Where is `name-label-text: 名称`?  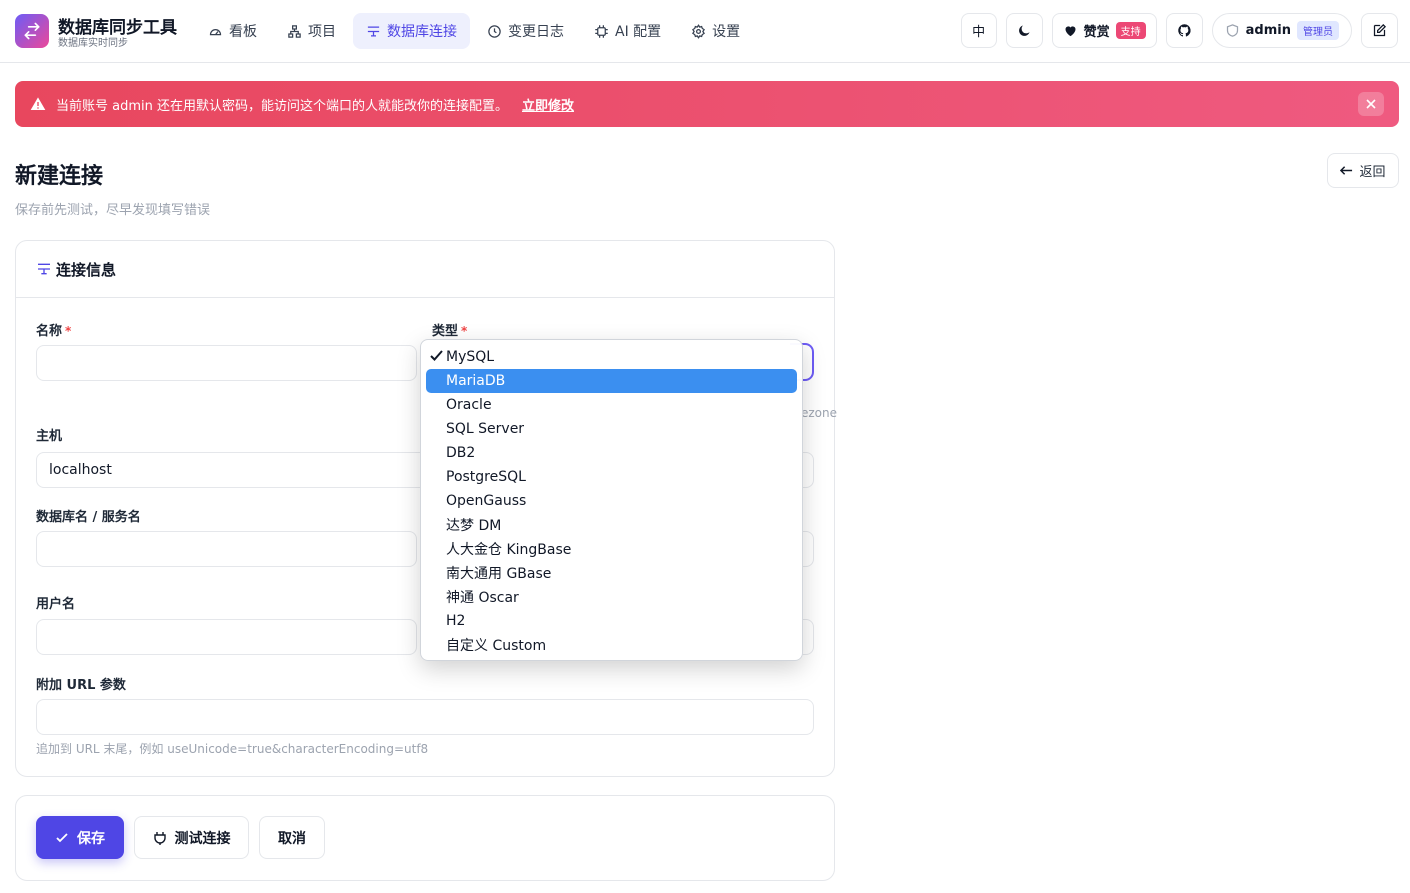
name-label-text: 名称 is located at coordinates (49, 331).